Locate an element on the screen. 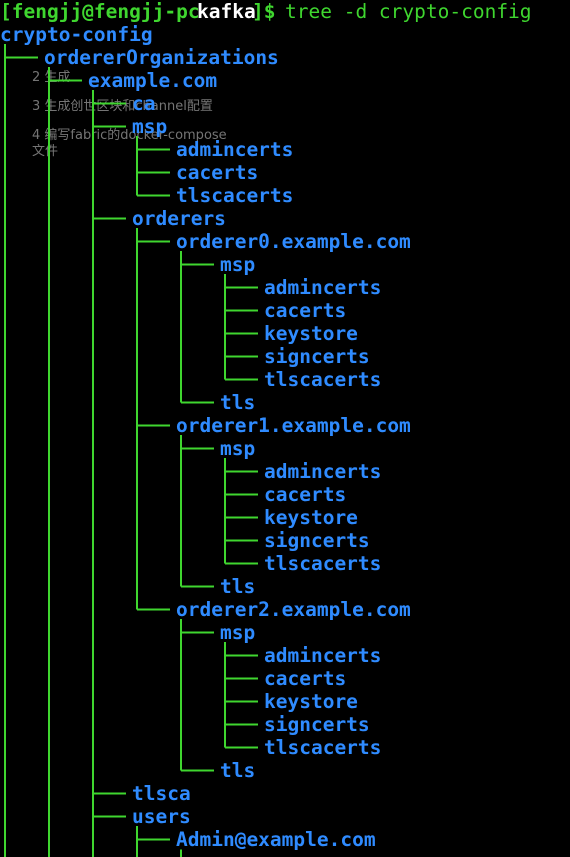  ghost-sidebar-item: 3 生成创世区块和channel配置 is located at coordinates (122, 106).